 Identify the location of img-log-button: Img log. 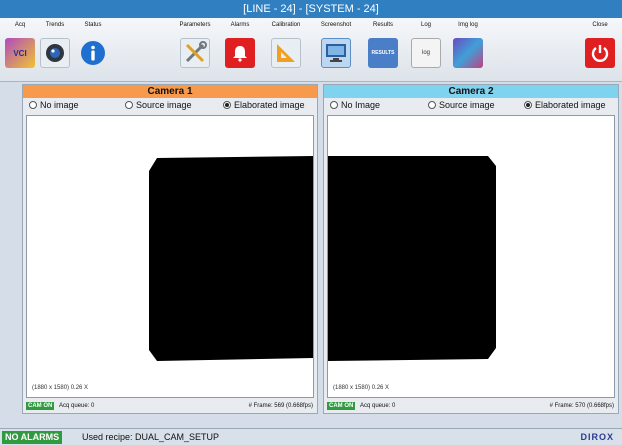
(468, 50).